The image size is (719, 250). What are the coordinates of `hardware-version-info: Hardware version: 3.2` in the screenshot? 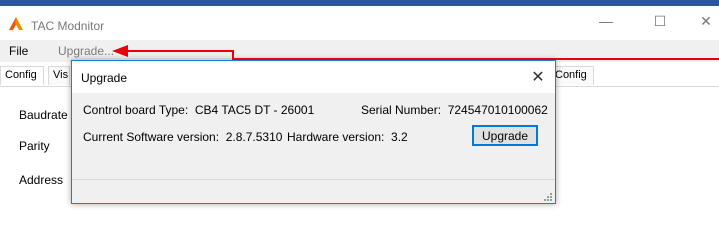 It's located at (347, 137).